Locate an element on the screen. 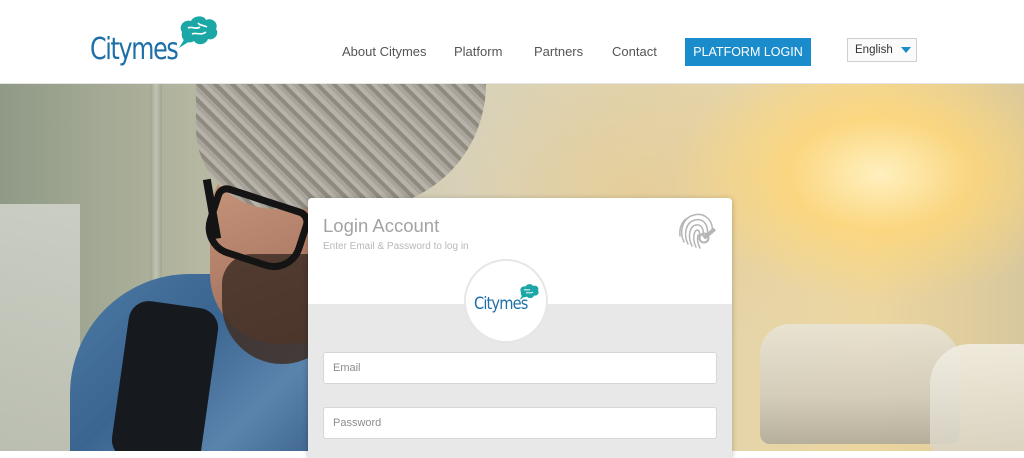 The height and width of the screenshot is (458, 1024). language-value: English is located at coordinates (874, 50).